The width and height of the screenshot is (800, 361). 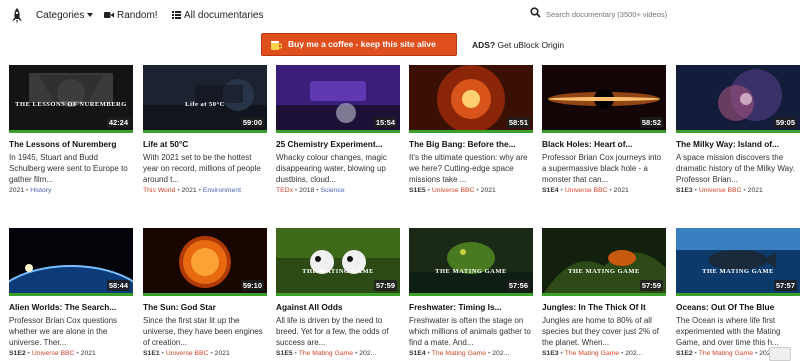 I want to click on documentary-thumbnail: 15:54, so click(x=338, y=99).